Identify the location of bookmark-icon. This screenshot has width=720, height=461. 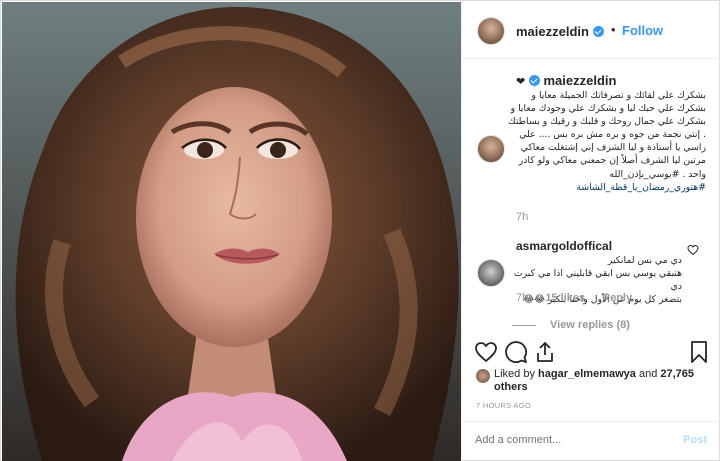
(699, 352).